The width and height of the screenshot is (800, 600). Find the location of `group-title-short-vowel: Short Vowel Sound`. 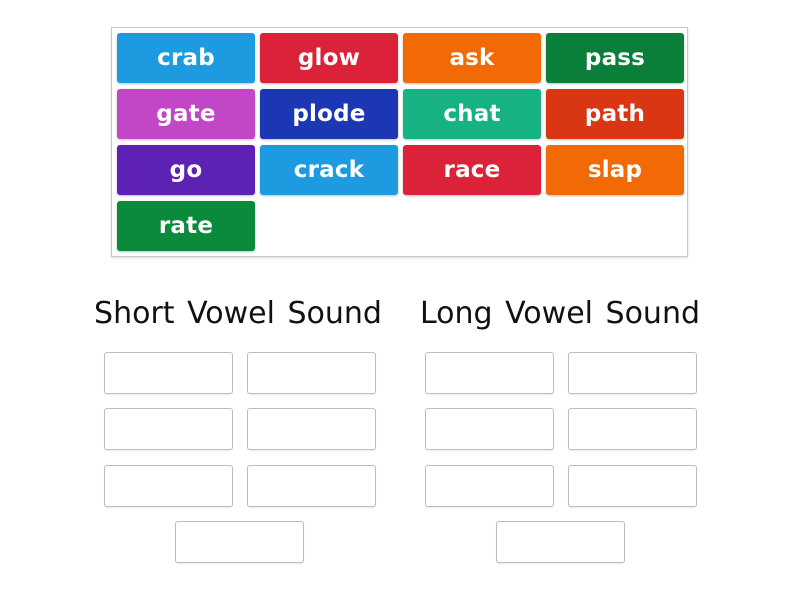

group-title-short-vowel: Short Vowel Sound is located at coordinates (238, 313).